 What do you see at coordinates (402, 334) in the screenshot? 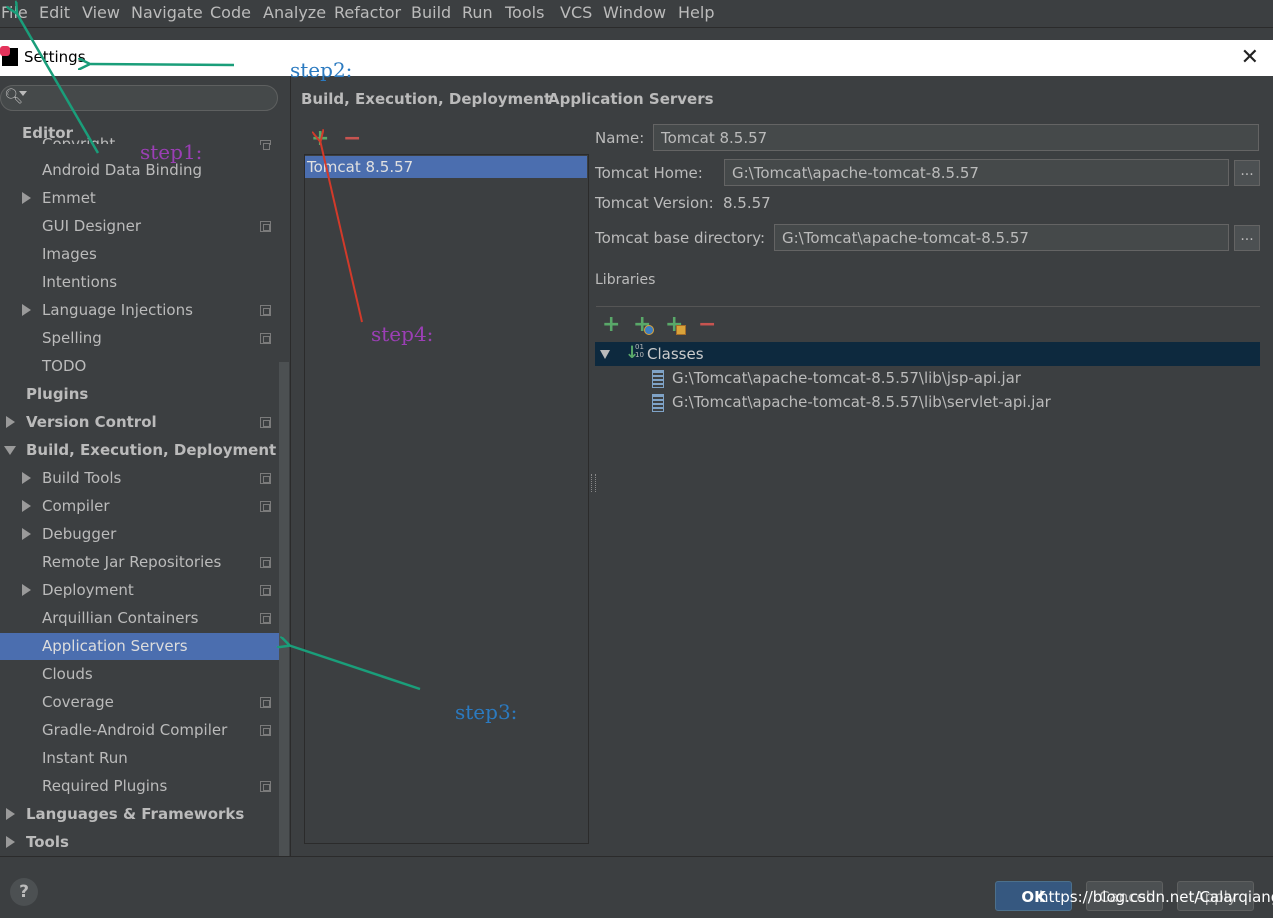
I see `step4-annotation: step4:` at bounding box center [402, 334].